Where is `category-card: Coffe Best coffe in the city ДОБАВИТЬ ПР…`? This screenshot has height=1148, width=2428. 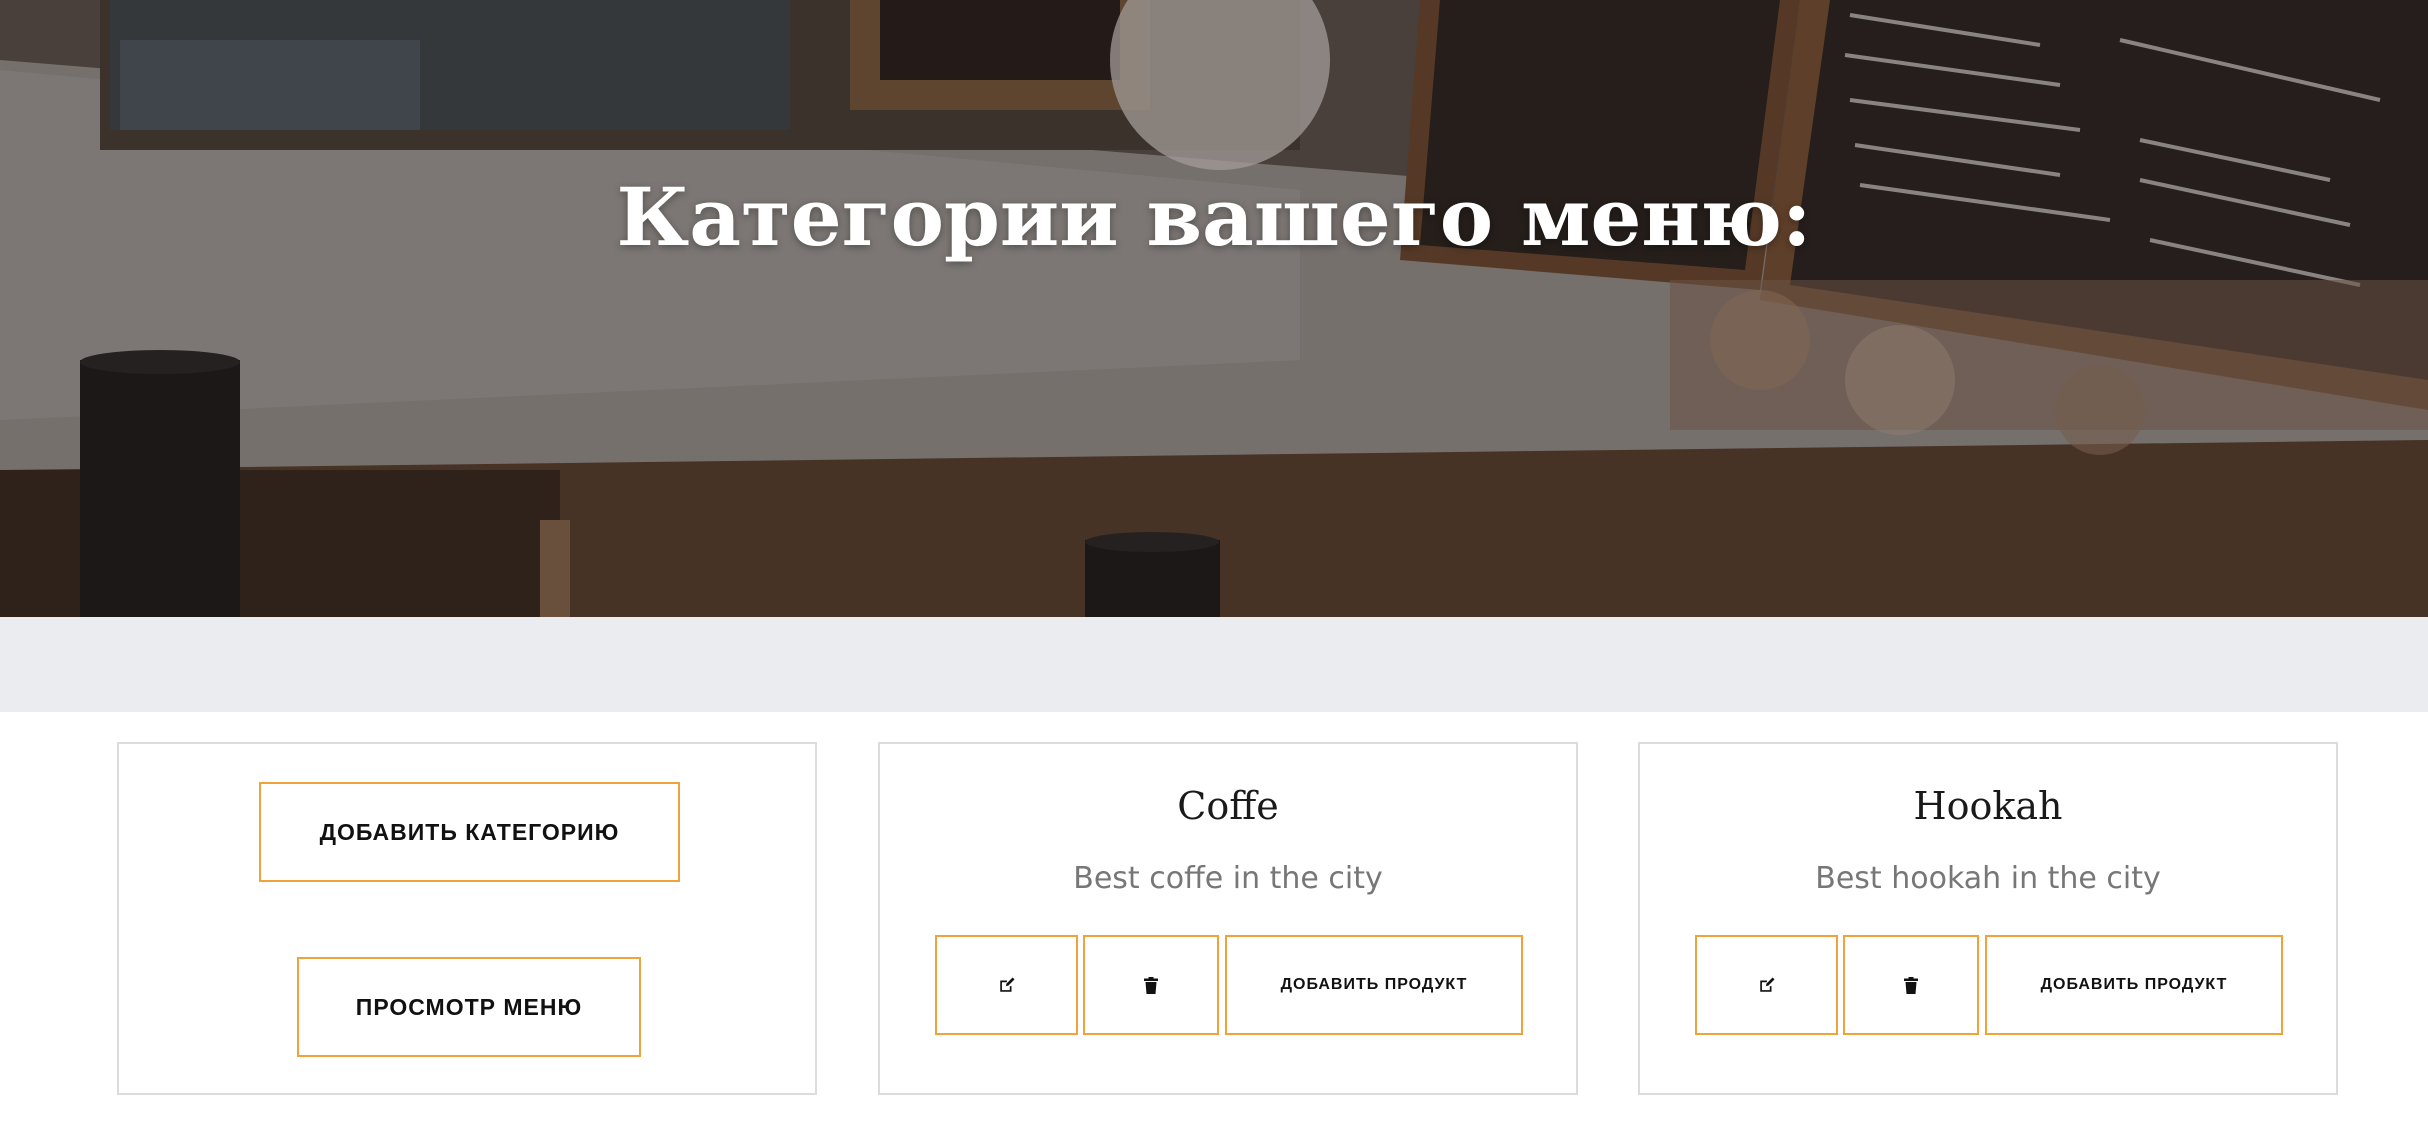 category-card: Coffe Best coffe in the city ДОБАВИТЬ ПР… is located at coordinates (1228, 918).